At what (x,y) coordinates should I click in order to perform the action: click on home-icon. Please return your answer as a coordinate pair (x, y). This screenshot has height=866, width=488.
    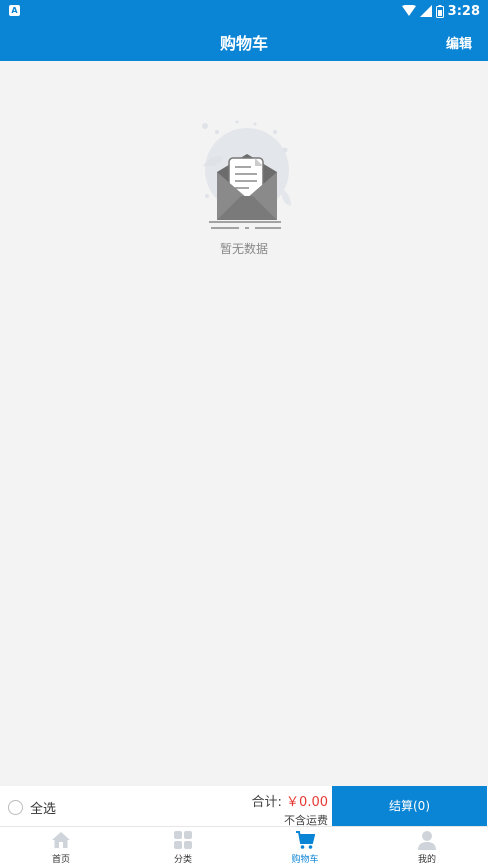
    Looking at the image, I should click on (61, 840).